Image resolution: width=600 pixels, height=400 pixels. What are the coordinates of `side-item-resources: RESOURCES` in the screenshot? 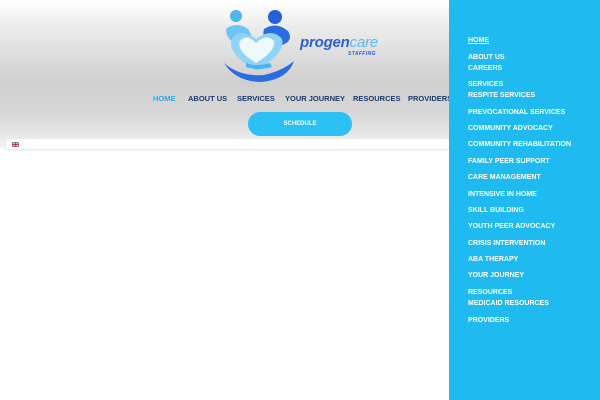 It's located at (490, 292).